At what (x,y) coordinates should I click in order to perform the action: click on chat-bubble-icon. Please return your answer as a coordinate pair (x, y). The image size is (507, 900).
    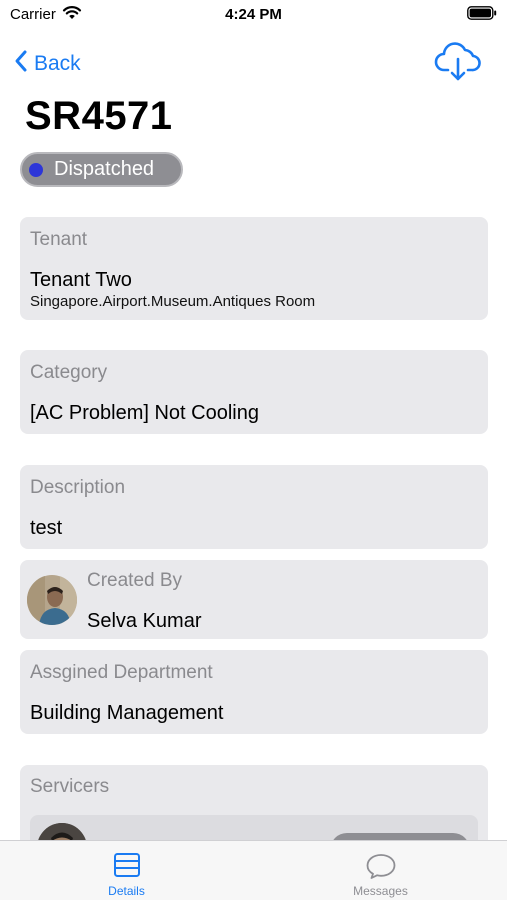
    Looking at the image, I should click on (381, 868).